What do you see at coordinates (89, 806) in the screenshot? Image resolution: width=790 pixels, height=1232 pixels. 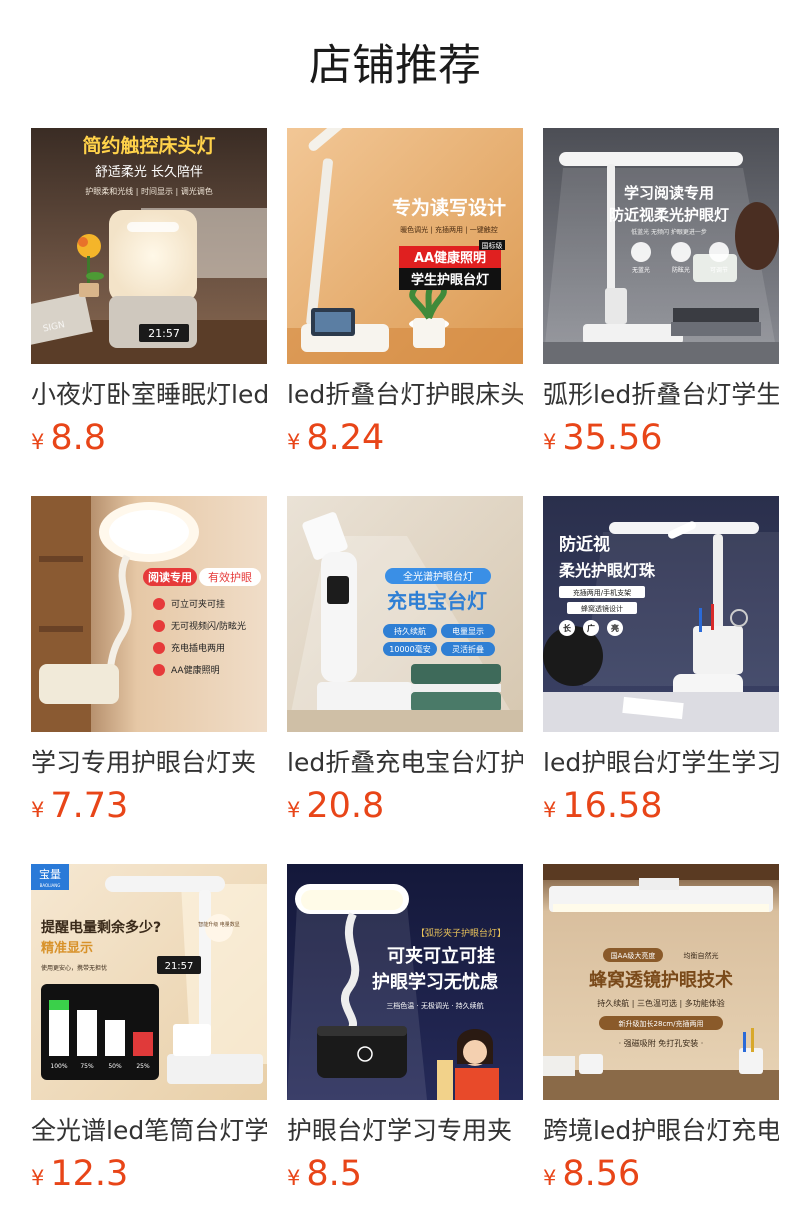 I see `price-amount: 7.73` at bounding box center [89, 806].